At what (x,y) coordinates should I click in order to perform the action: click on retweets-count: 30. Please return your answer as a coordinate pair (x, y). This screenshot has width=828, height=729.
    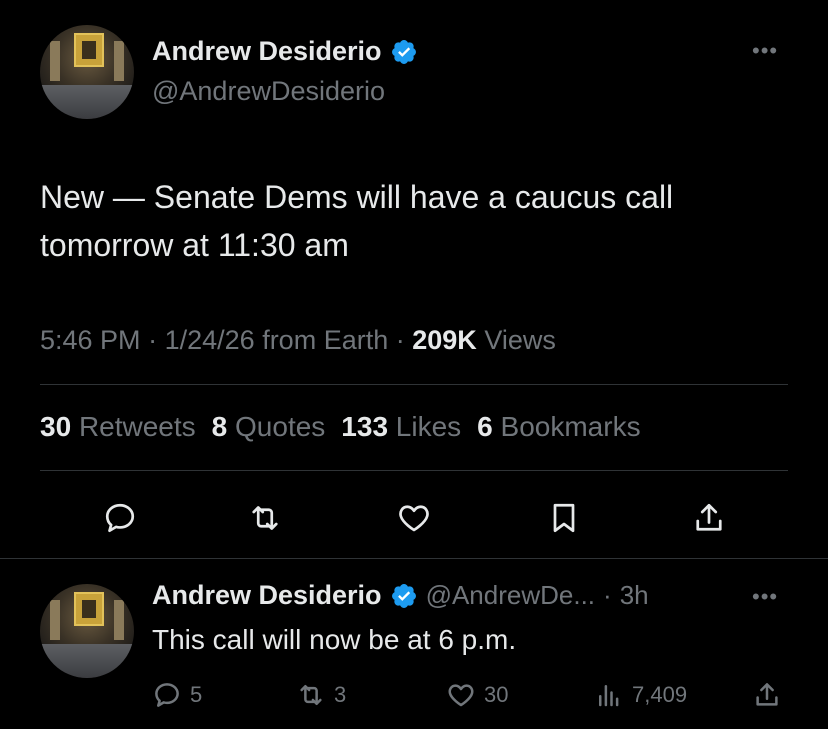
    Looking at the image, I should click on (56, 426).